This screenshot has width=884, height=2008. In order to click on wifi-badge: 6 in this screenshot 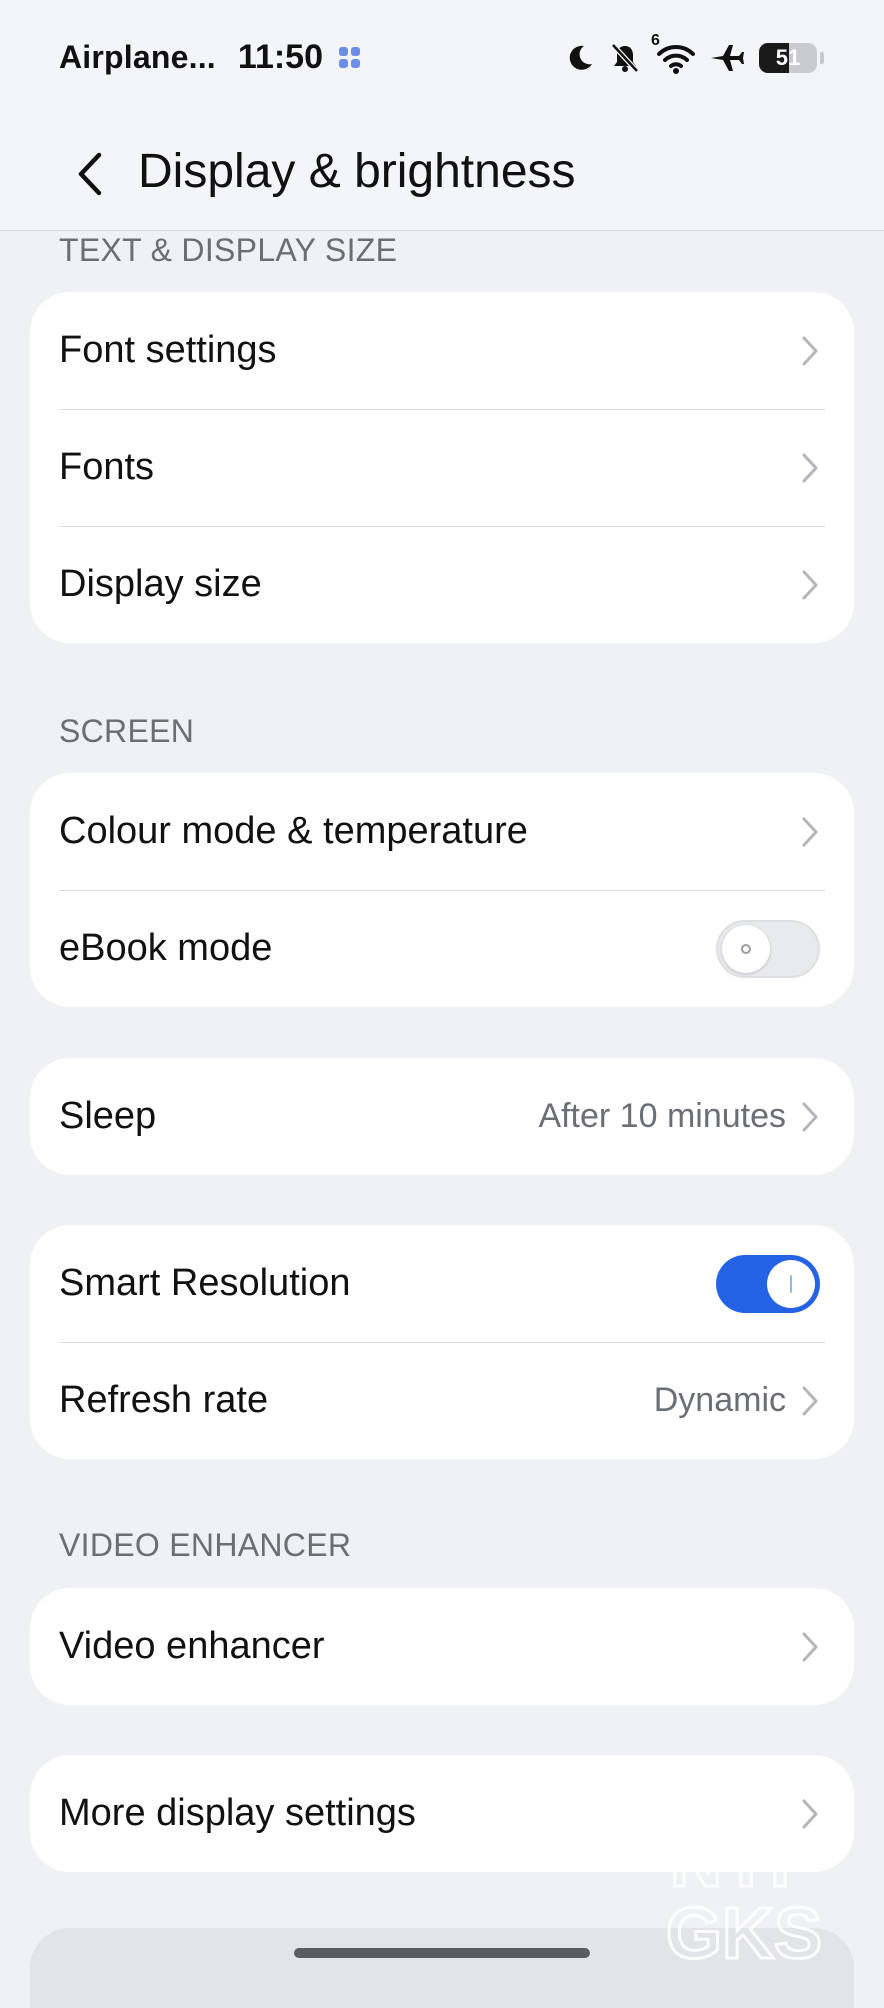, I will do `click(655, 40)`.